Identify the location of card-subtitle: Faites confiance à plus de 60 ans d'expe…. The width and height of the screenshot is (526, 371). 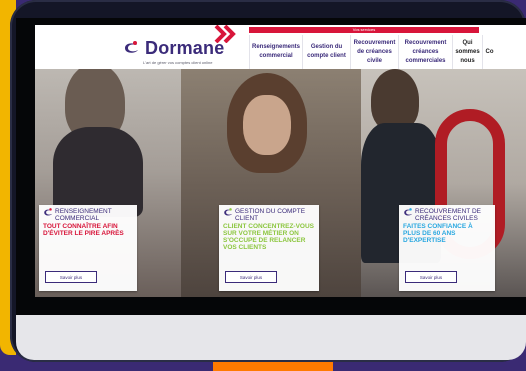
(438, 233).